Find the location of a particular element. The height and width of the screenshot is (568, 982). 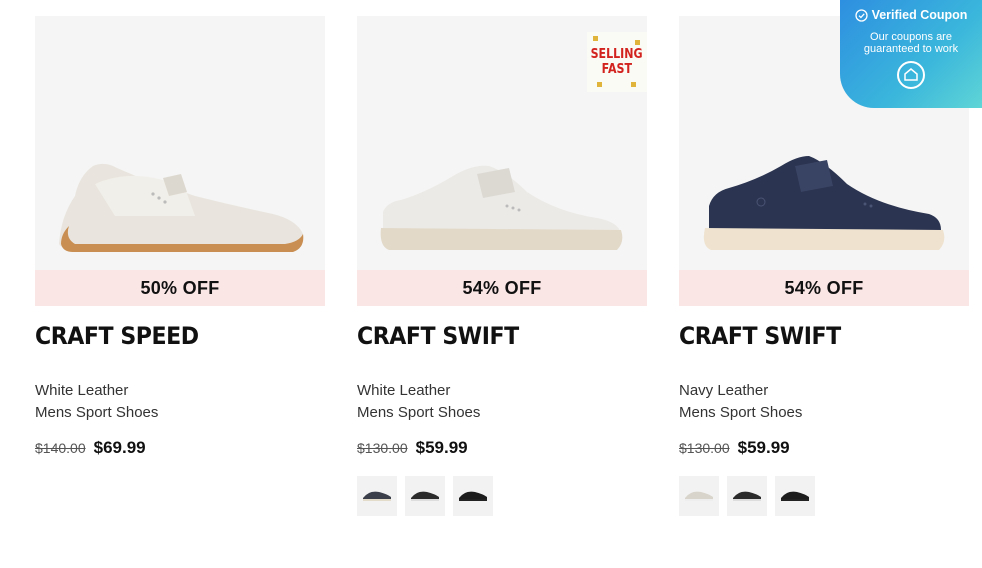

check-circle-icon is located at coordinates (861, 15).